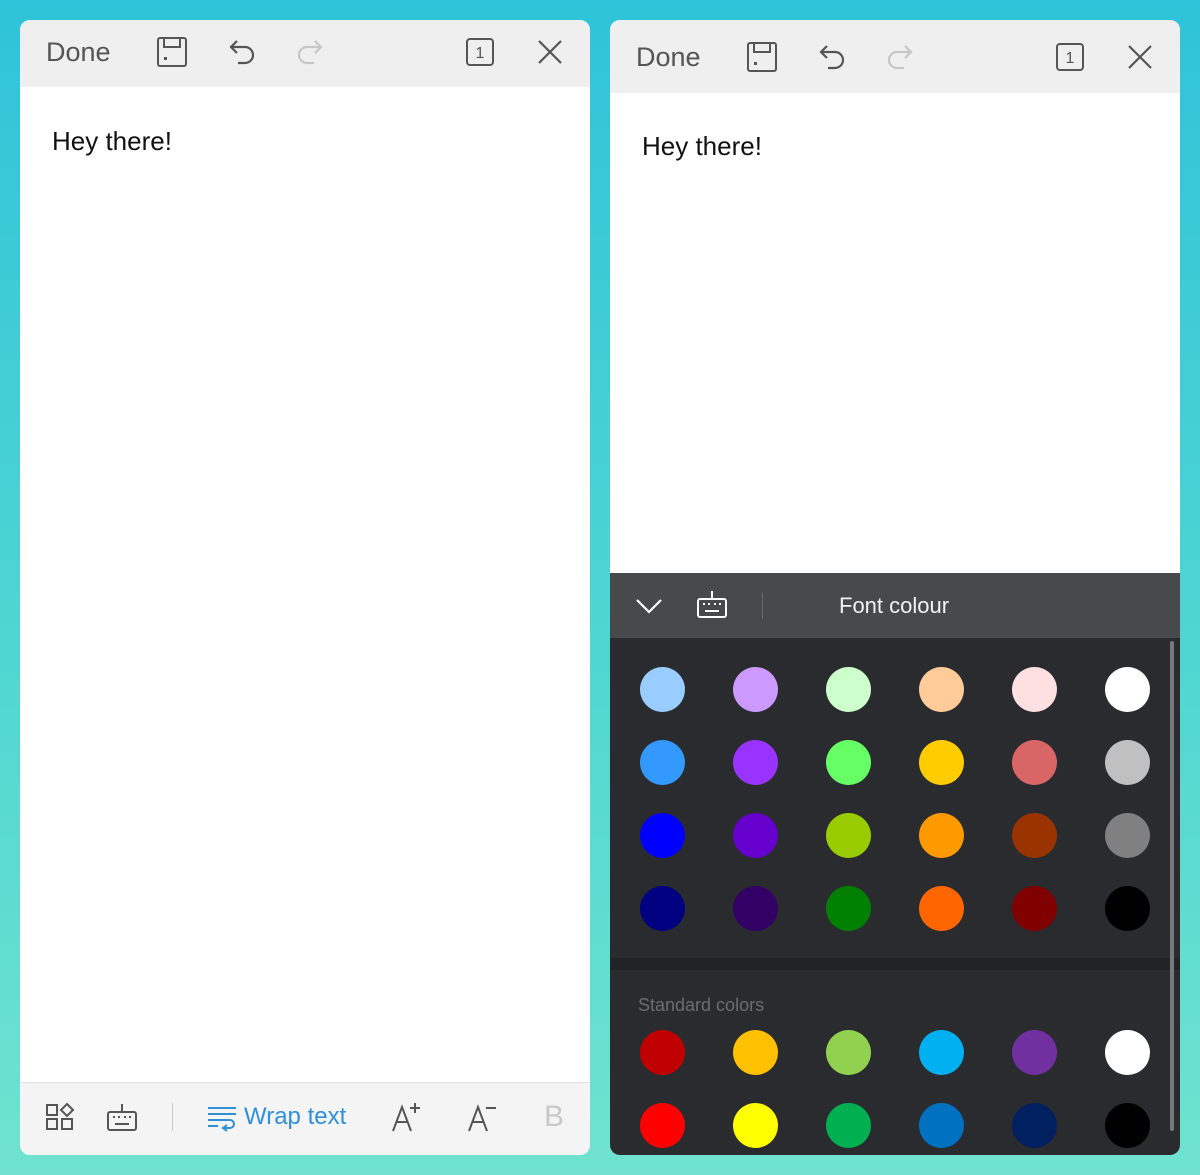  What do you see at coordinates (762, 606) in the screenshot?
I see `header-divider` at bounding box center [762, 606].